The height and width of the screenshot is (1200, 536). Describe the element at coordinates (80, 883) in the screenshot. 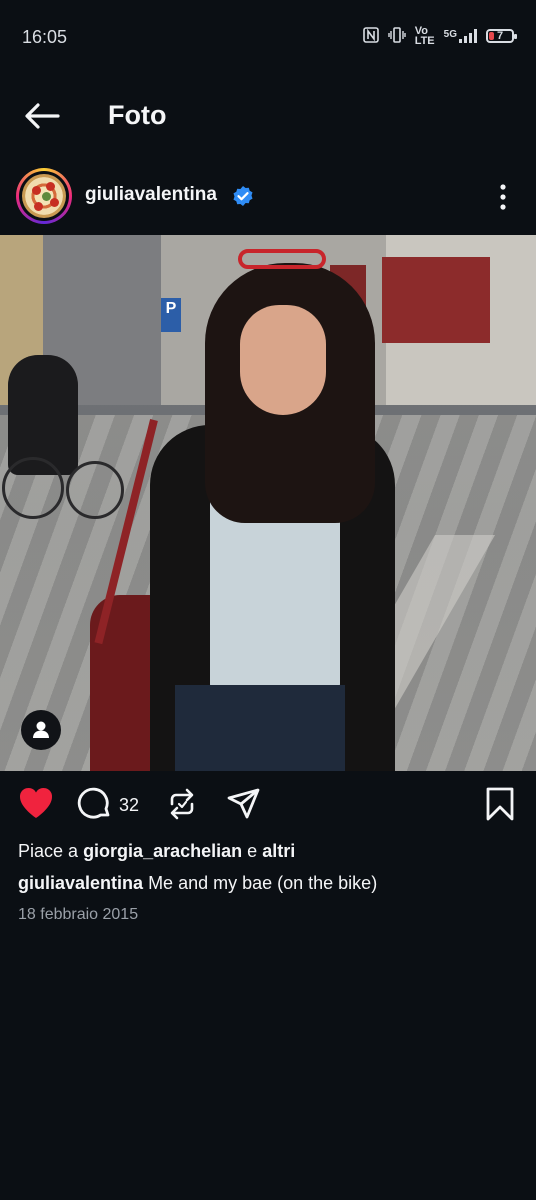

I see `caption-username: giuliavalentina` at that location.